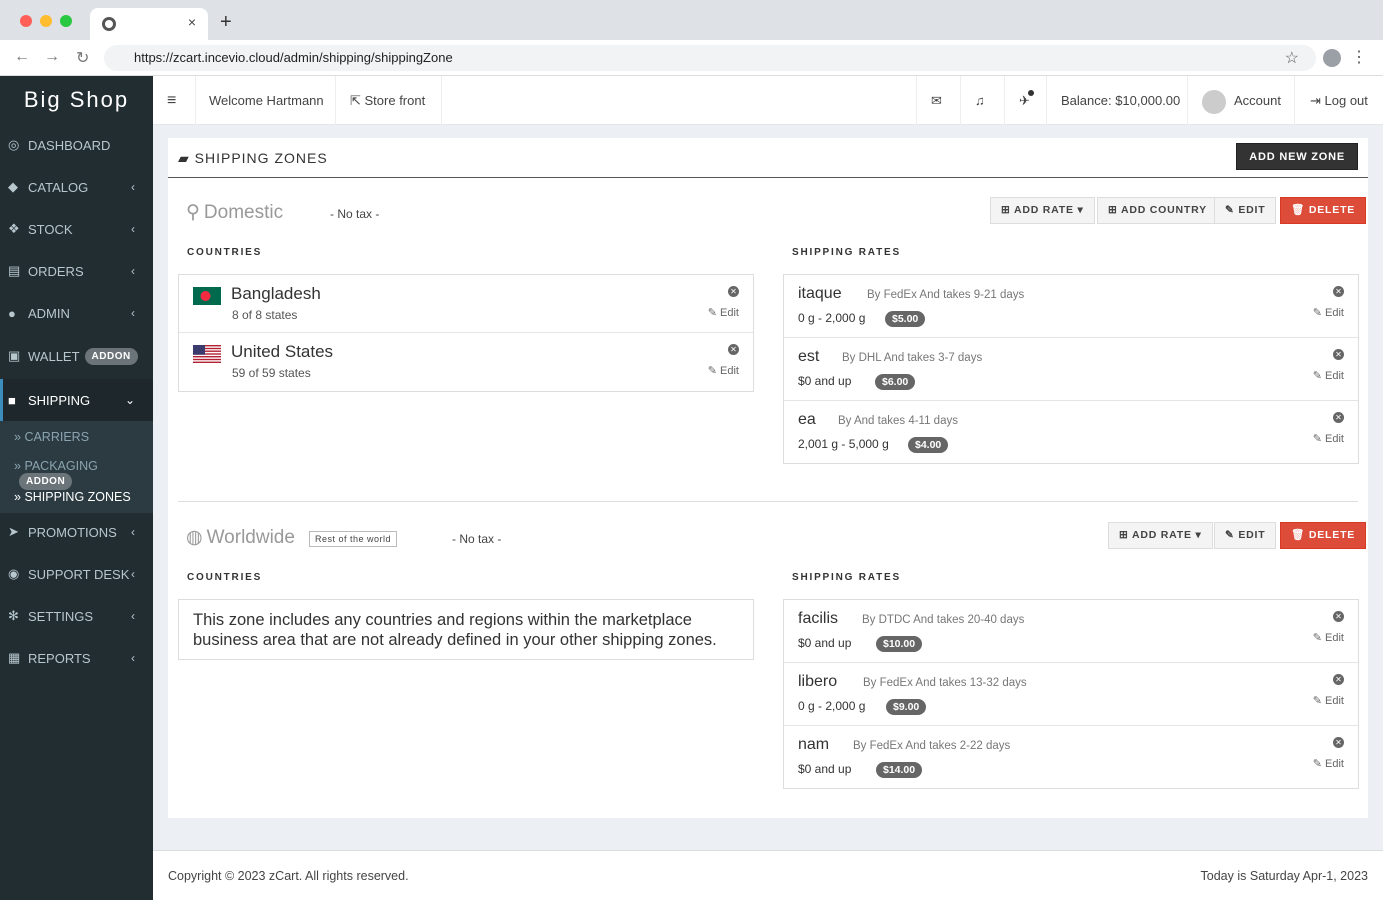 This screenshot has height=900, width=1383. Describe the element at coordinates (57, 437) in the screenshot. I see `submenu-item-label: CARRIERS` at that location.